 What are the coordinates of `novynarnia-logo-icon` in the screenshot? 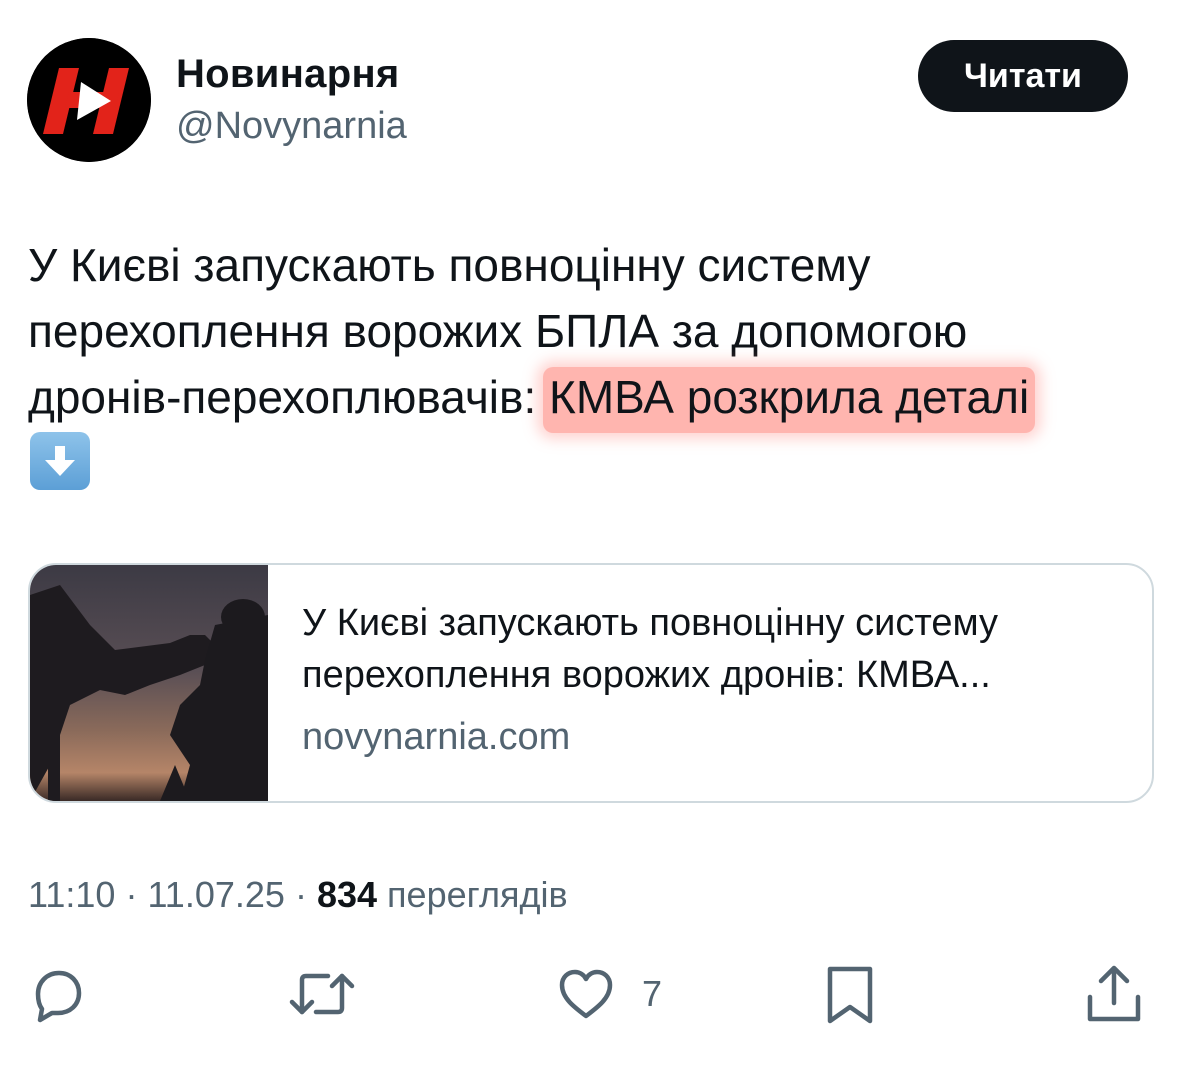 It's located at (89, 100).